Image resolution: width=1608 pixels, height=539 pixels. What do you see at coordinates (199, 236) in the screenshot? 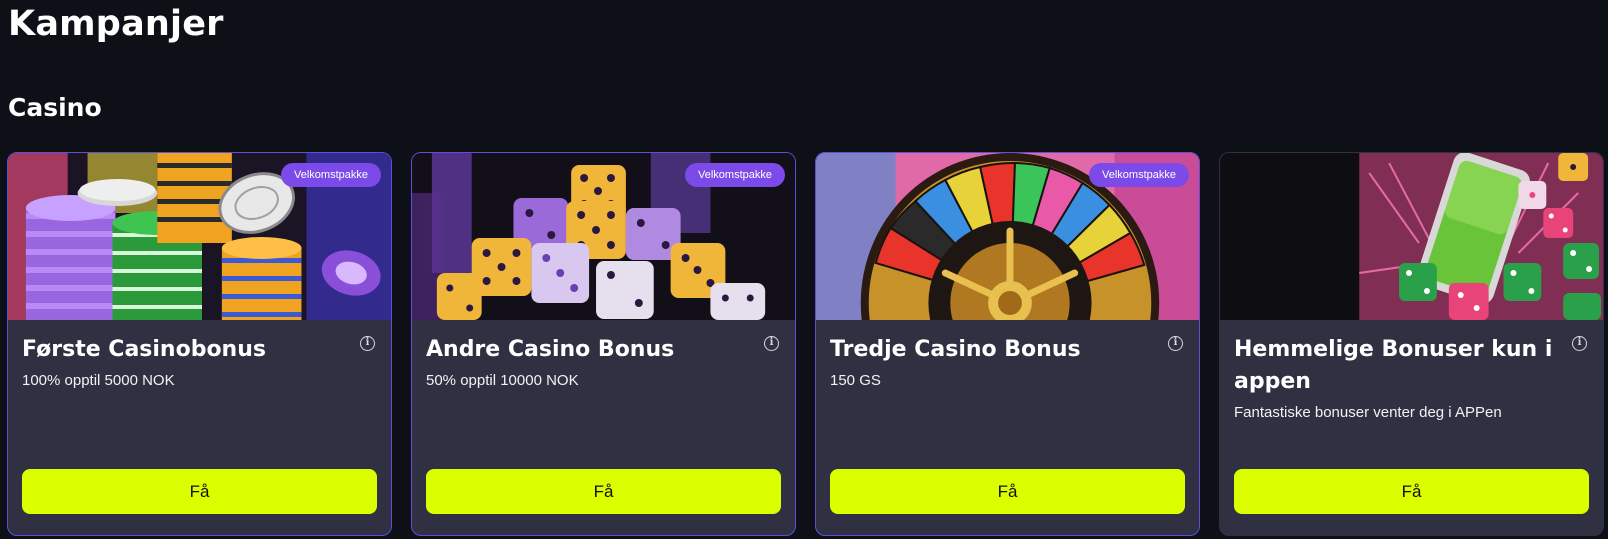
I see `casino-chips-image: Velkomstpakke` at bounding box center [199, 236].